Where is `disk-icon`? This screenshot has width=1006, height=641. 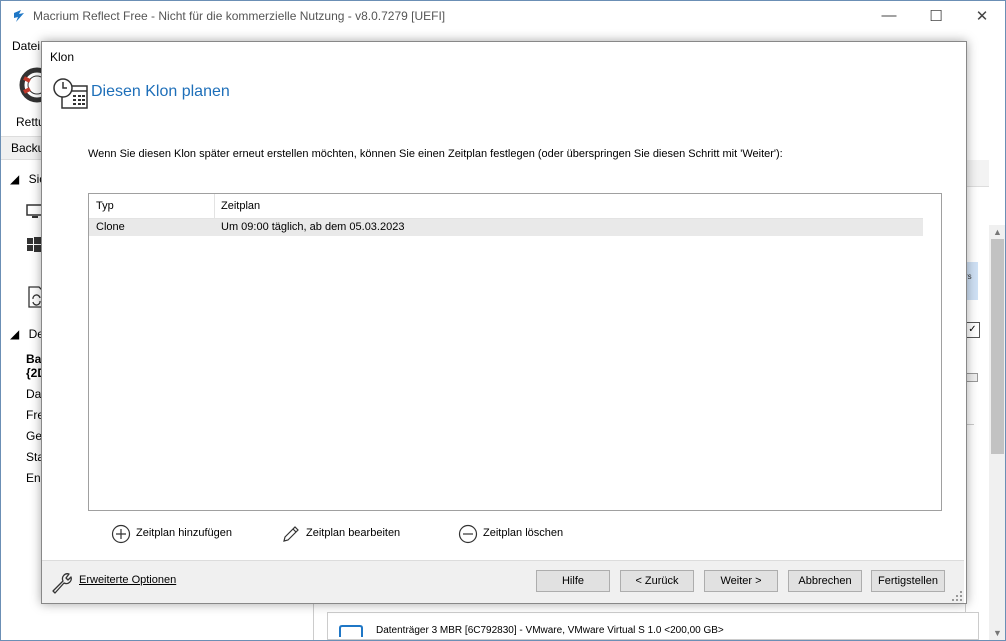
disk-icon is located at coordinates (351, 631).